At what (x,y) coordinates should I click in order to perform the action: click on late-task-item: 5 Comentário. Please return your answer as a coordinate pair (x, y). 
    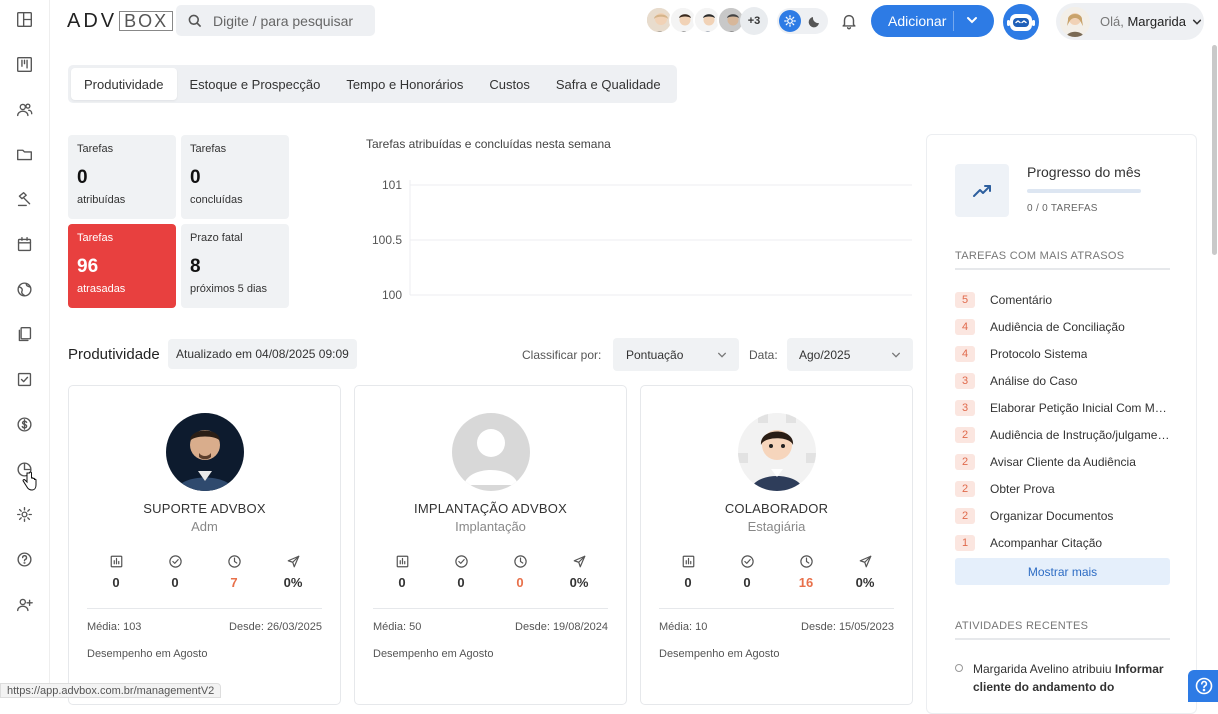
    Looking at the image, I should click on (1062, 299).